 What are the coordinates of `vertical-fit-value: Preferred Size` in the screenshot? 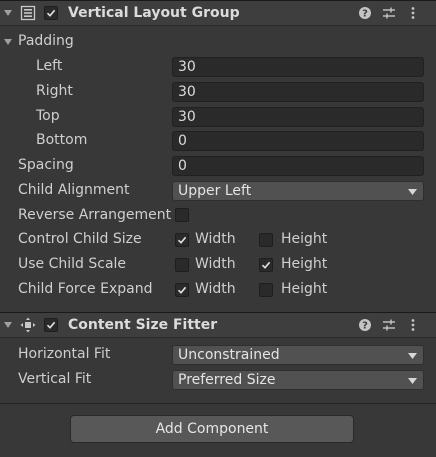 It's located at (227, 380).